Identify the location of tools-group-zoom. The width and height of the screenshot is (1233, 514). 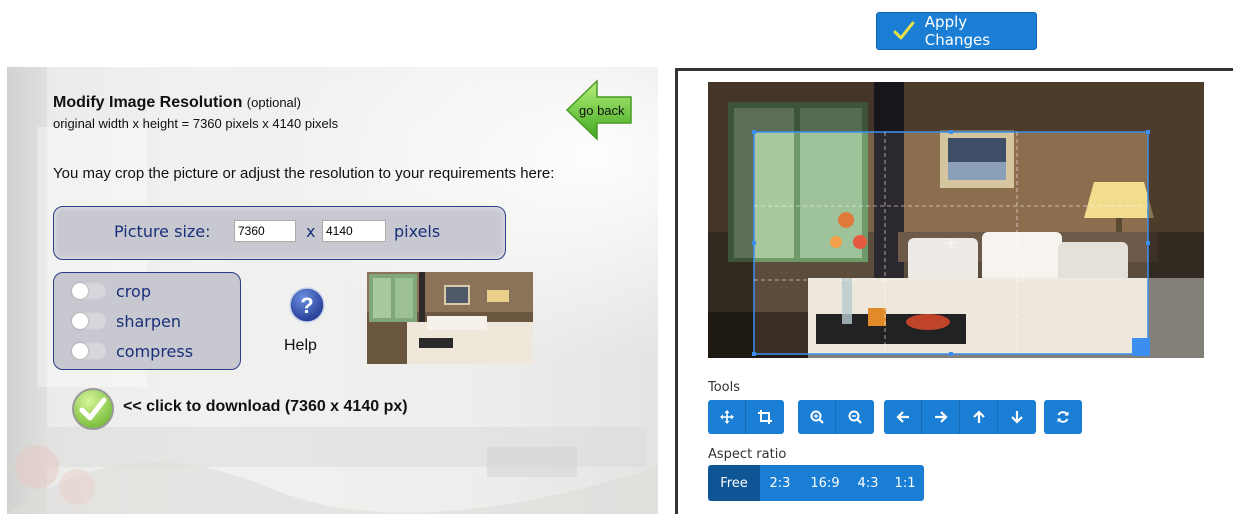
(836, 417).